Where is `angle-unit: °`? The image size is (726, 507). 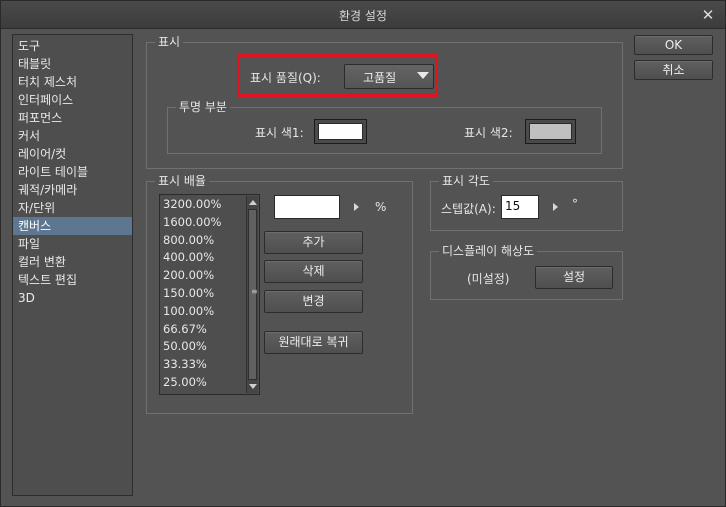 angle-unit: ° is located at coordinates (575, 204).